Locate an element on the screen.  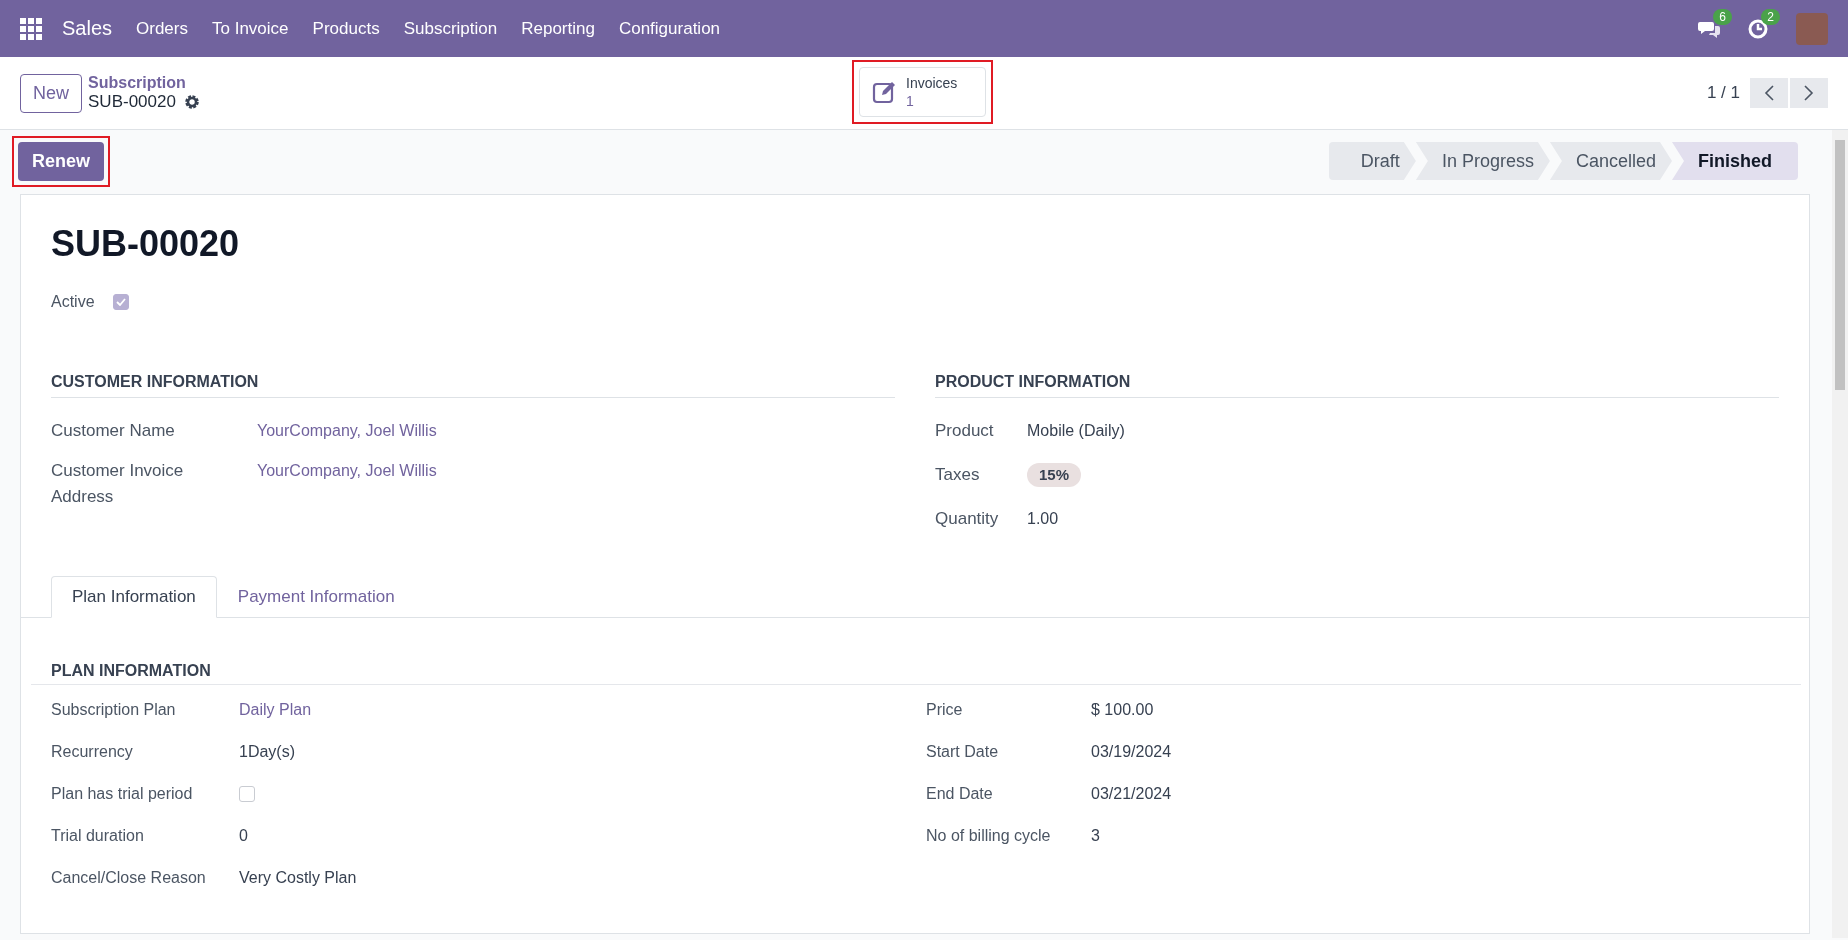
app-name: Sales is located at coordinates (87, 28).